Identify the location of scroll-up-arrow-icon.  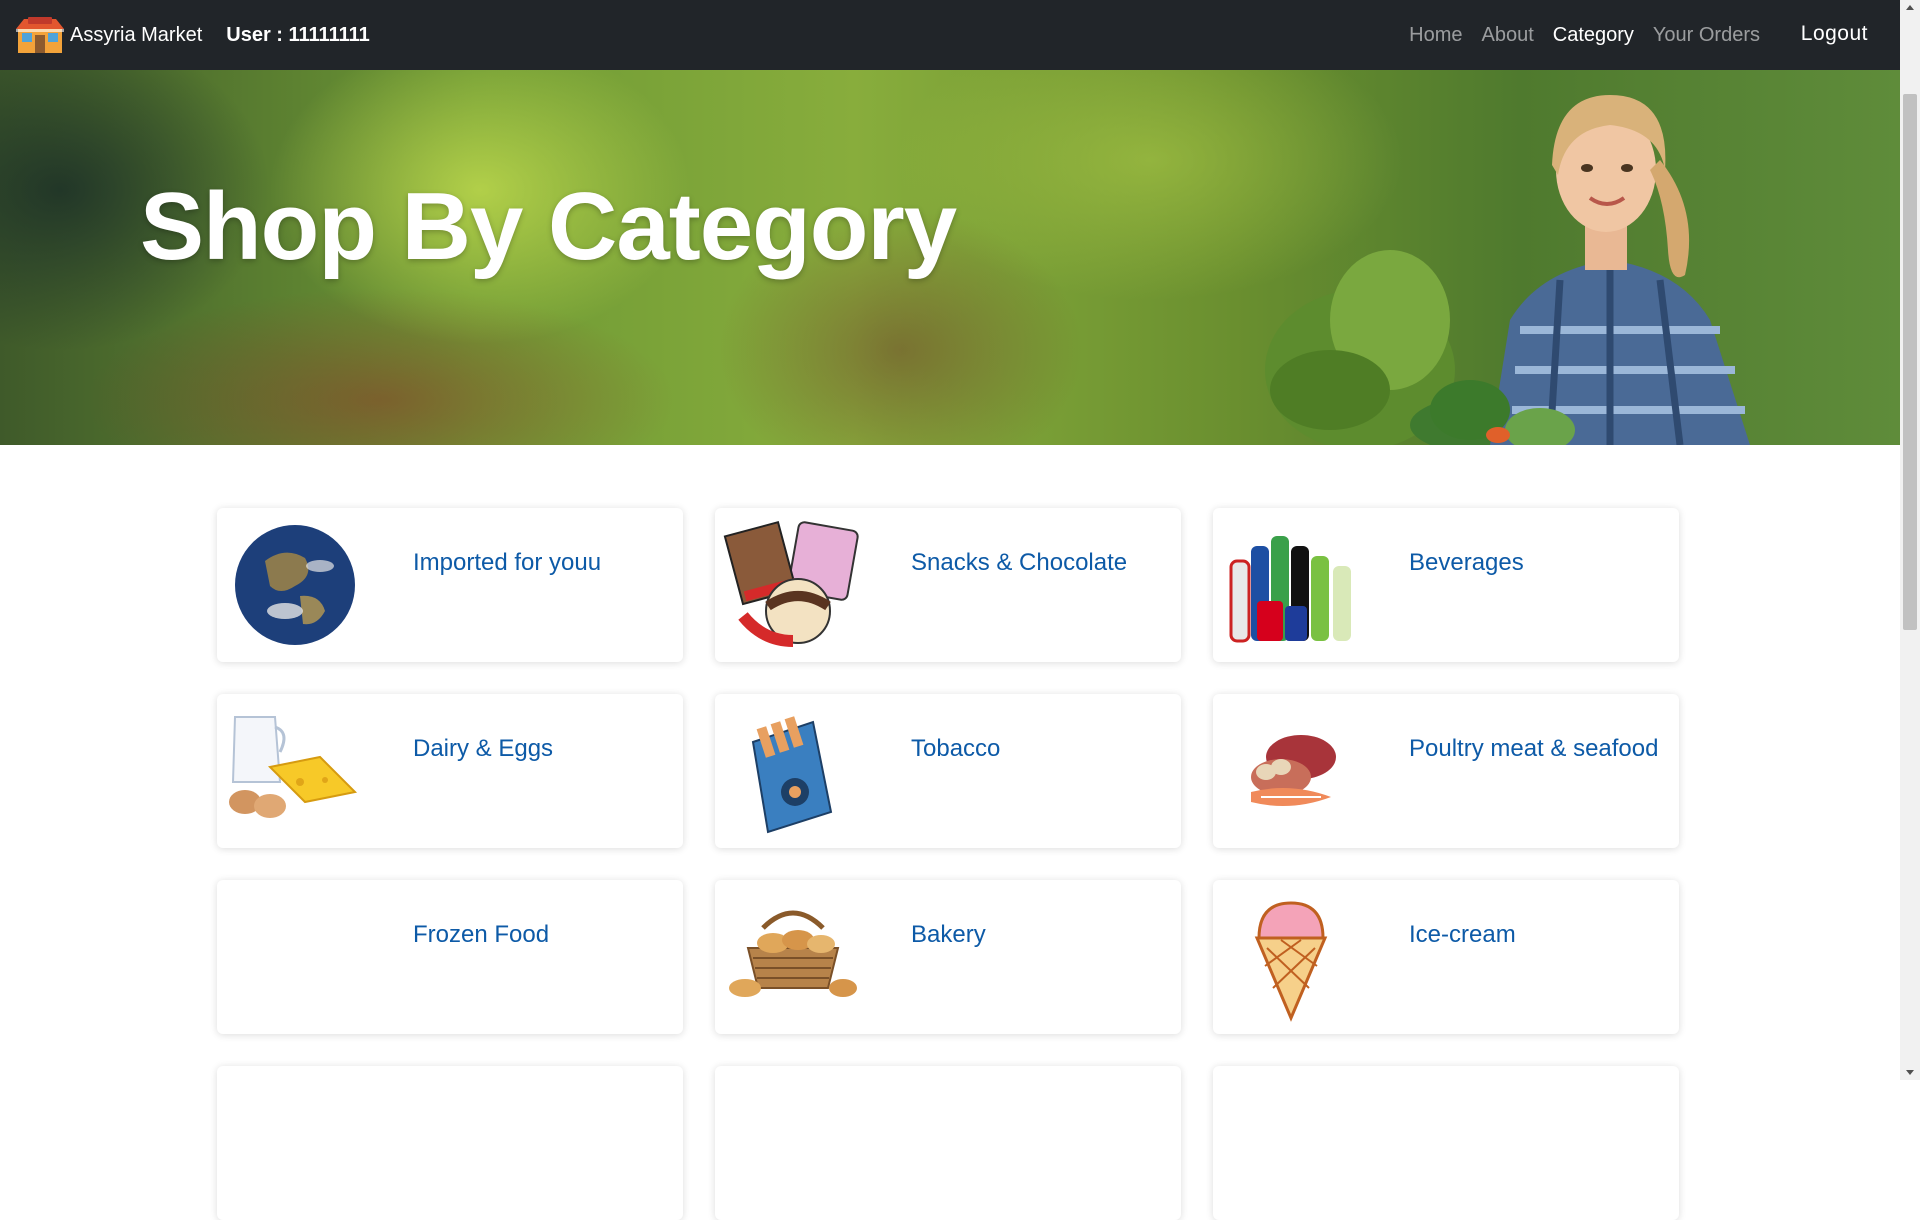
(1910, 8).